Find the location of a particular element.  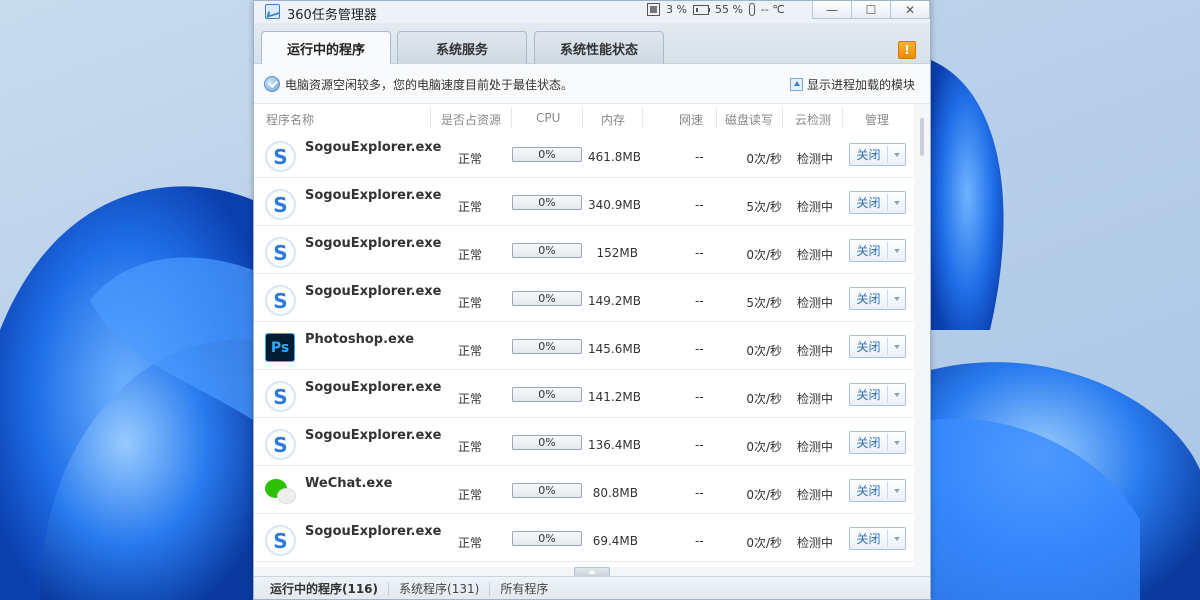

process-name: WeChat.exe is located at coordinates (349, 483).